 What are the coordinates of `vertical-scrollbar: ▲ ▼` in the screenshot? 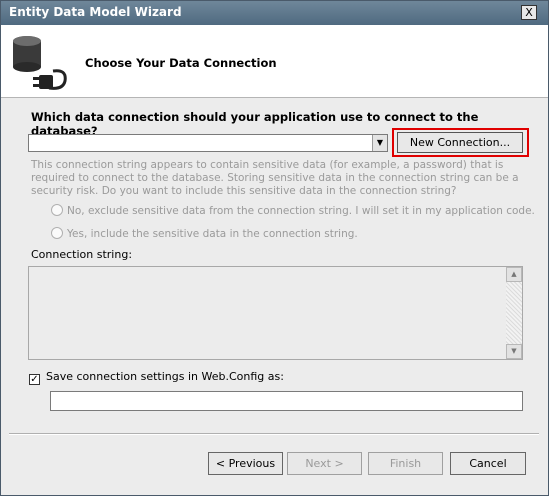 It's located at (514, 313).